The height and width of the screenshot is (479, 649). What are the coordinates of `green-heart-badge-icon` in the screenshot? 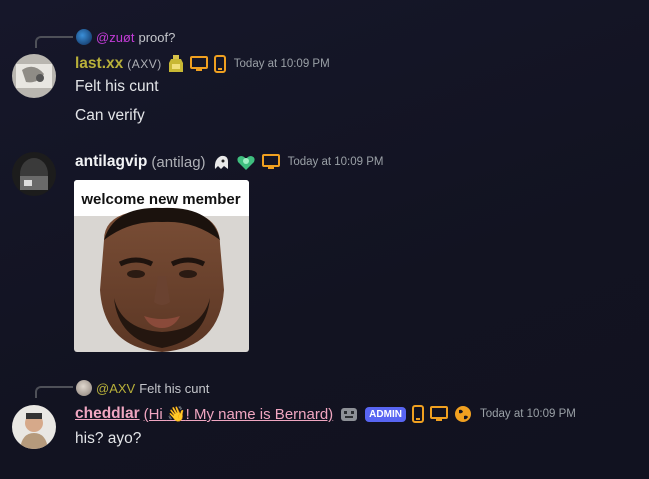 It's located at (246, 162).